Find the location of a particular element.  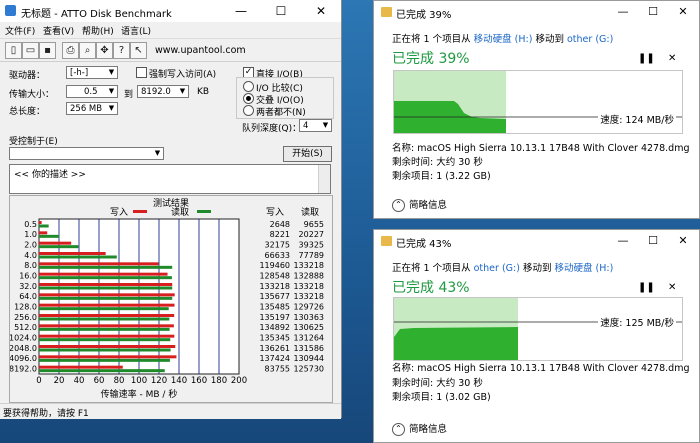

x-tick-label: 100 is located at coordinates (139, 381).